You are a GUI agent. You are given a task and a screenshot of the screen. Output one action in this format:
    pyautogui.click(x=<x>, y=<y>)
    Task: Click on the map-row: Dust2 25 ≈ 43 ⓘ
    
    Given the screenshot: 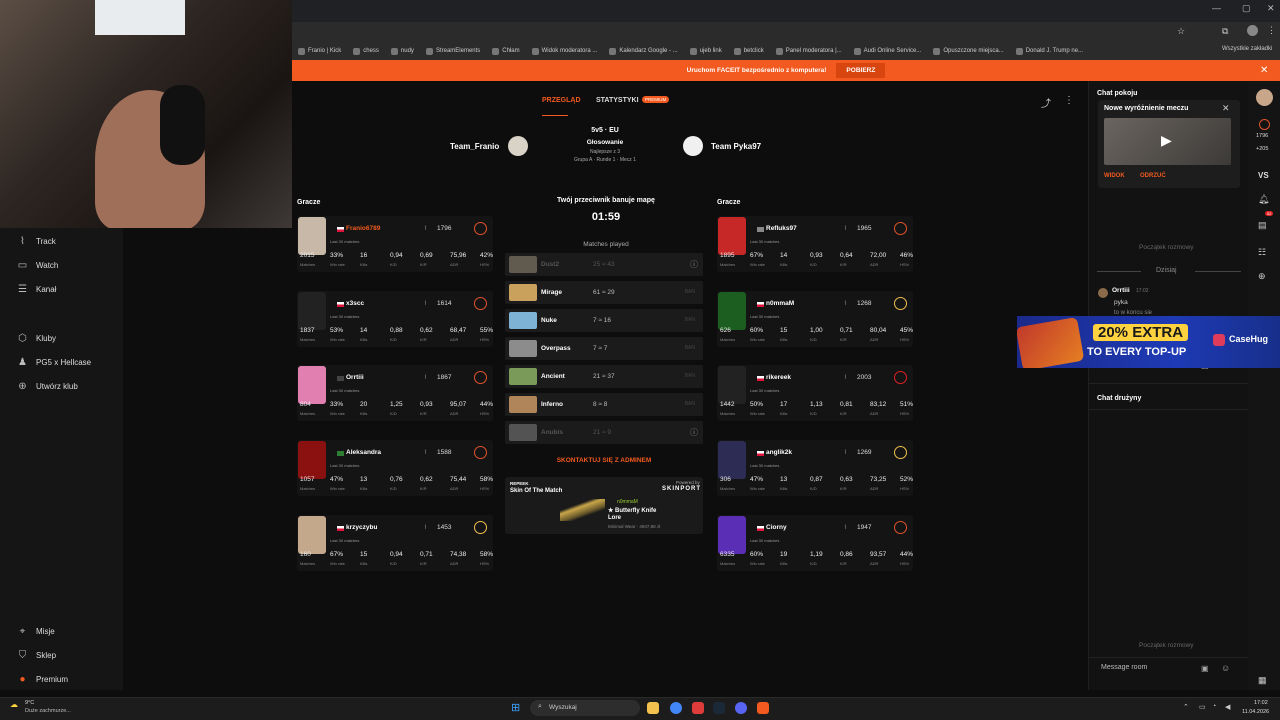 What is the action you would take?
    pyautogui.click(x=604, y=264)
    